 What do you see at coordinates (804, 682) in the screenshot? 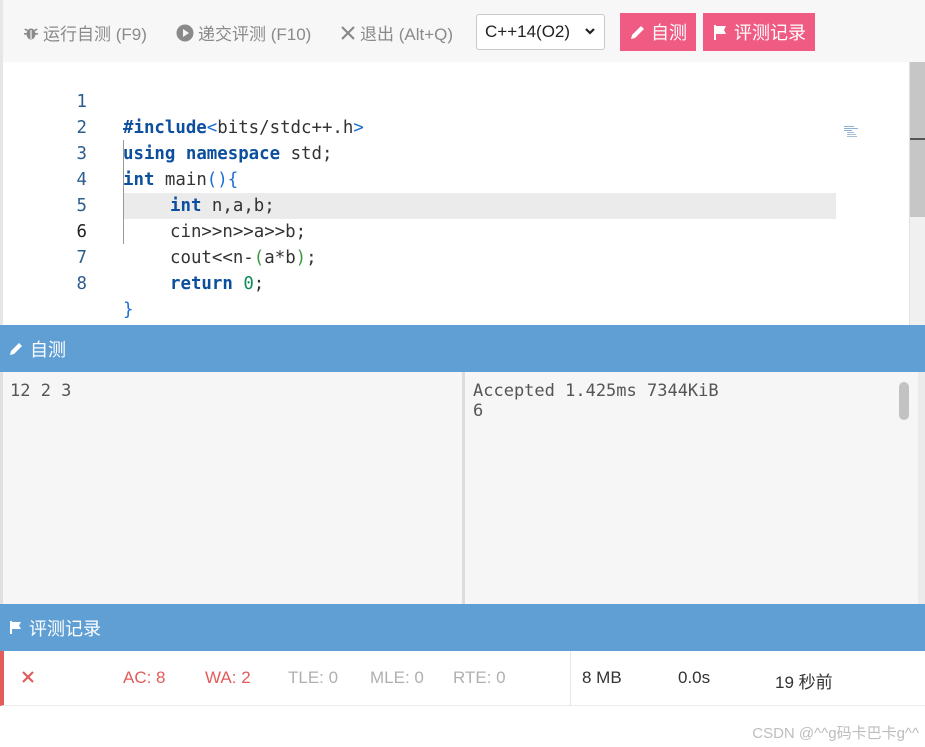
I see `submit-time: 19 秒前` at bounding box center [804, 682].